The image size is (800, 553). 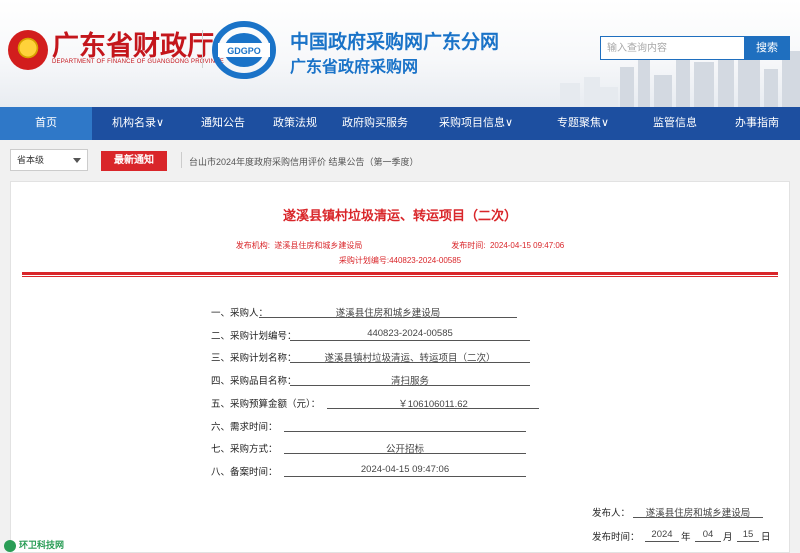 What do you see at coordinates (748, 535) in the screenshot?
I see `publish-day: 15` at bounding box center [748, 535].